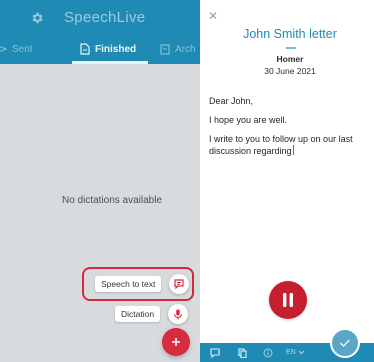  I want to click on app-header: SpeechLive Sent Finished Arch, so click(100, 32).